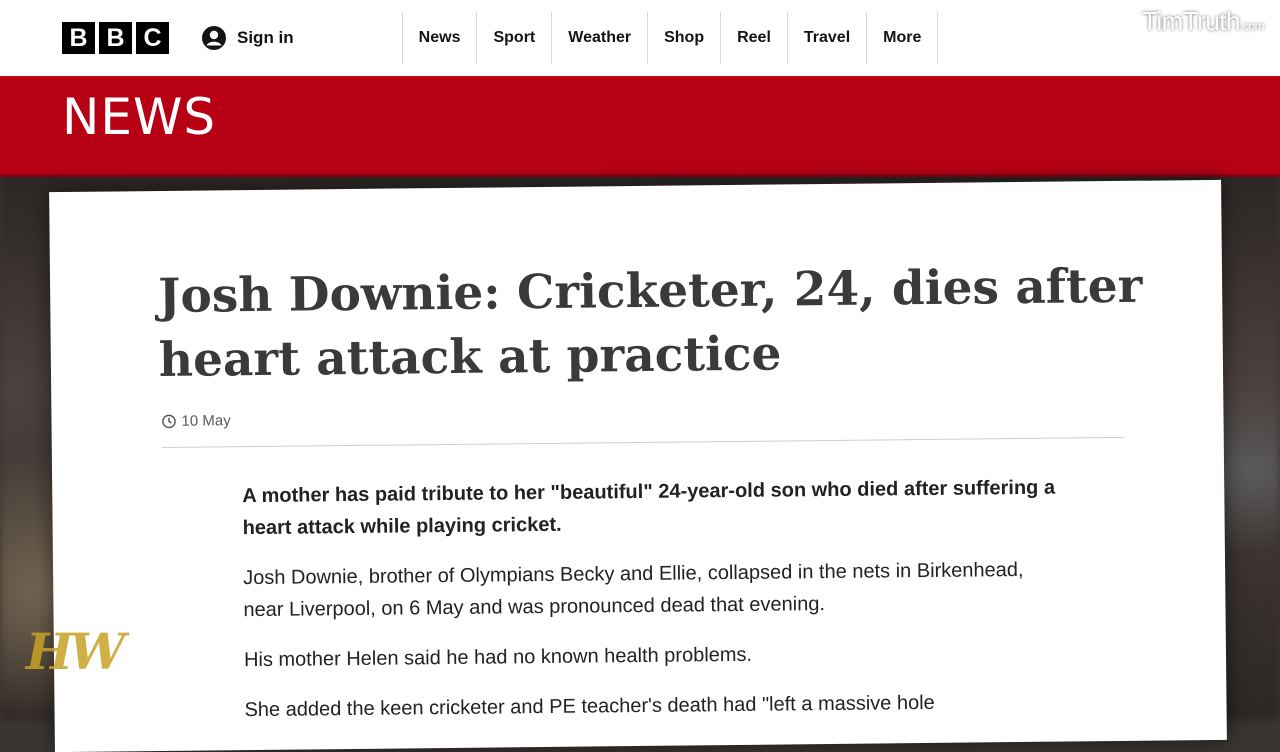 Image resolution: width=1280 pixels, height=752 pixels. I want to click on sign-in-label: Sign in, so click(265, 37).